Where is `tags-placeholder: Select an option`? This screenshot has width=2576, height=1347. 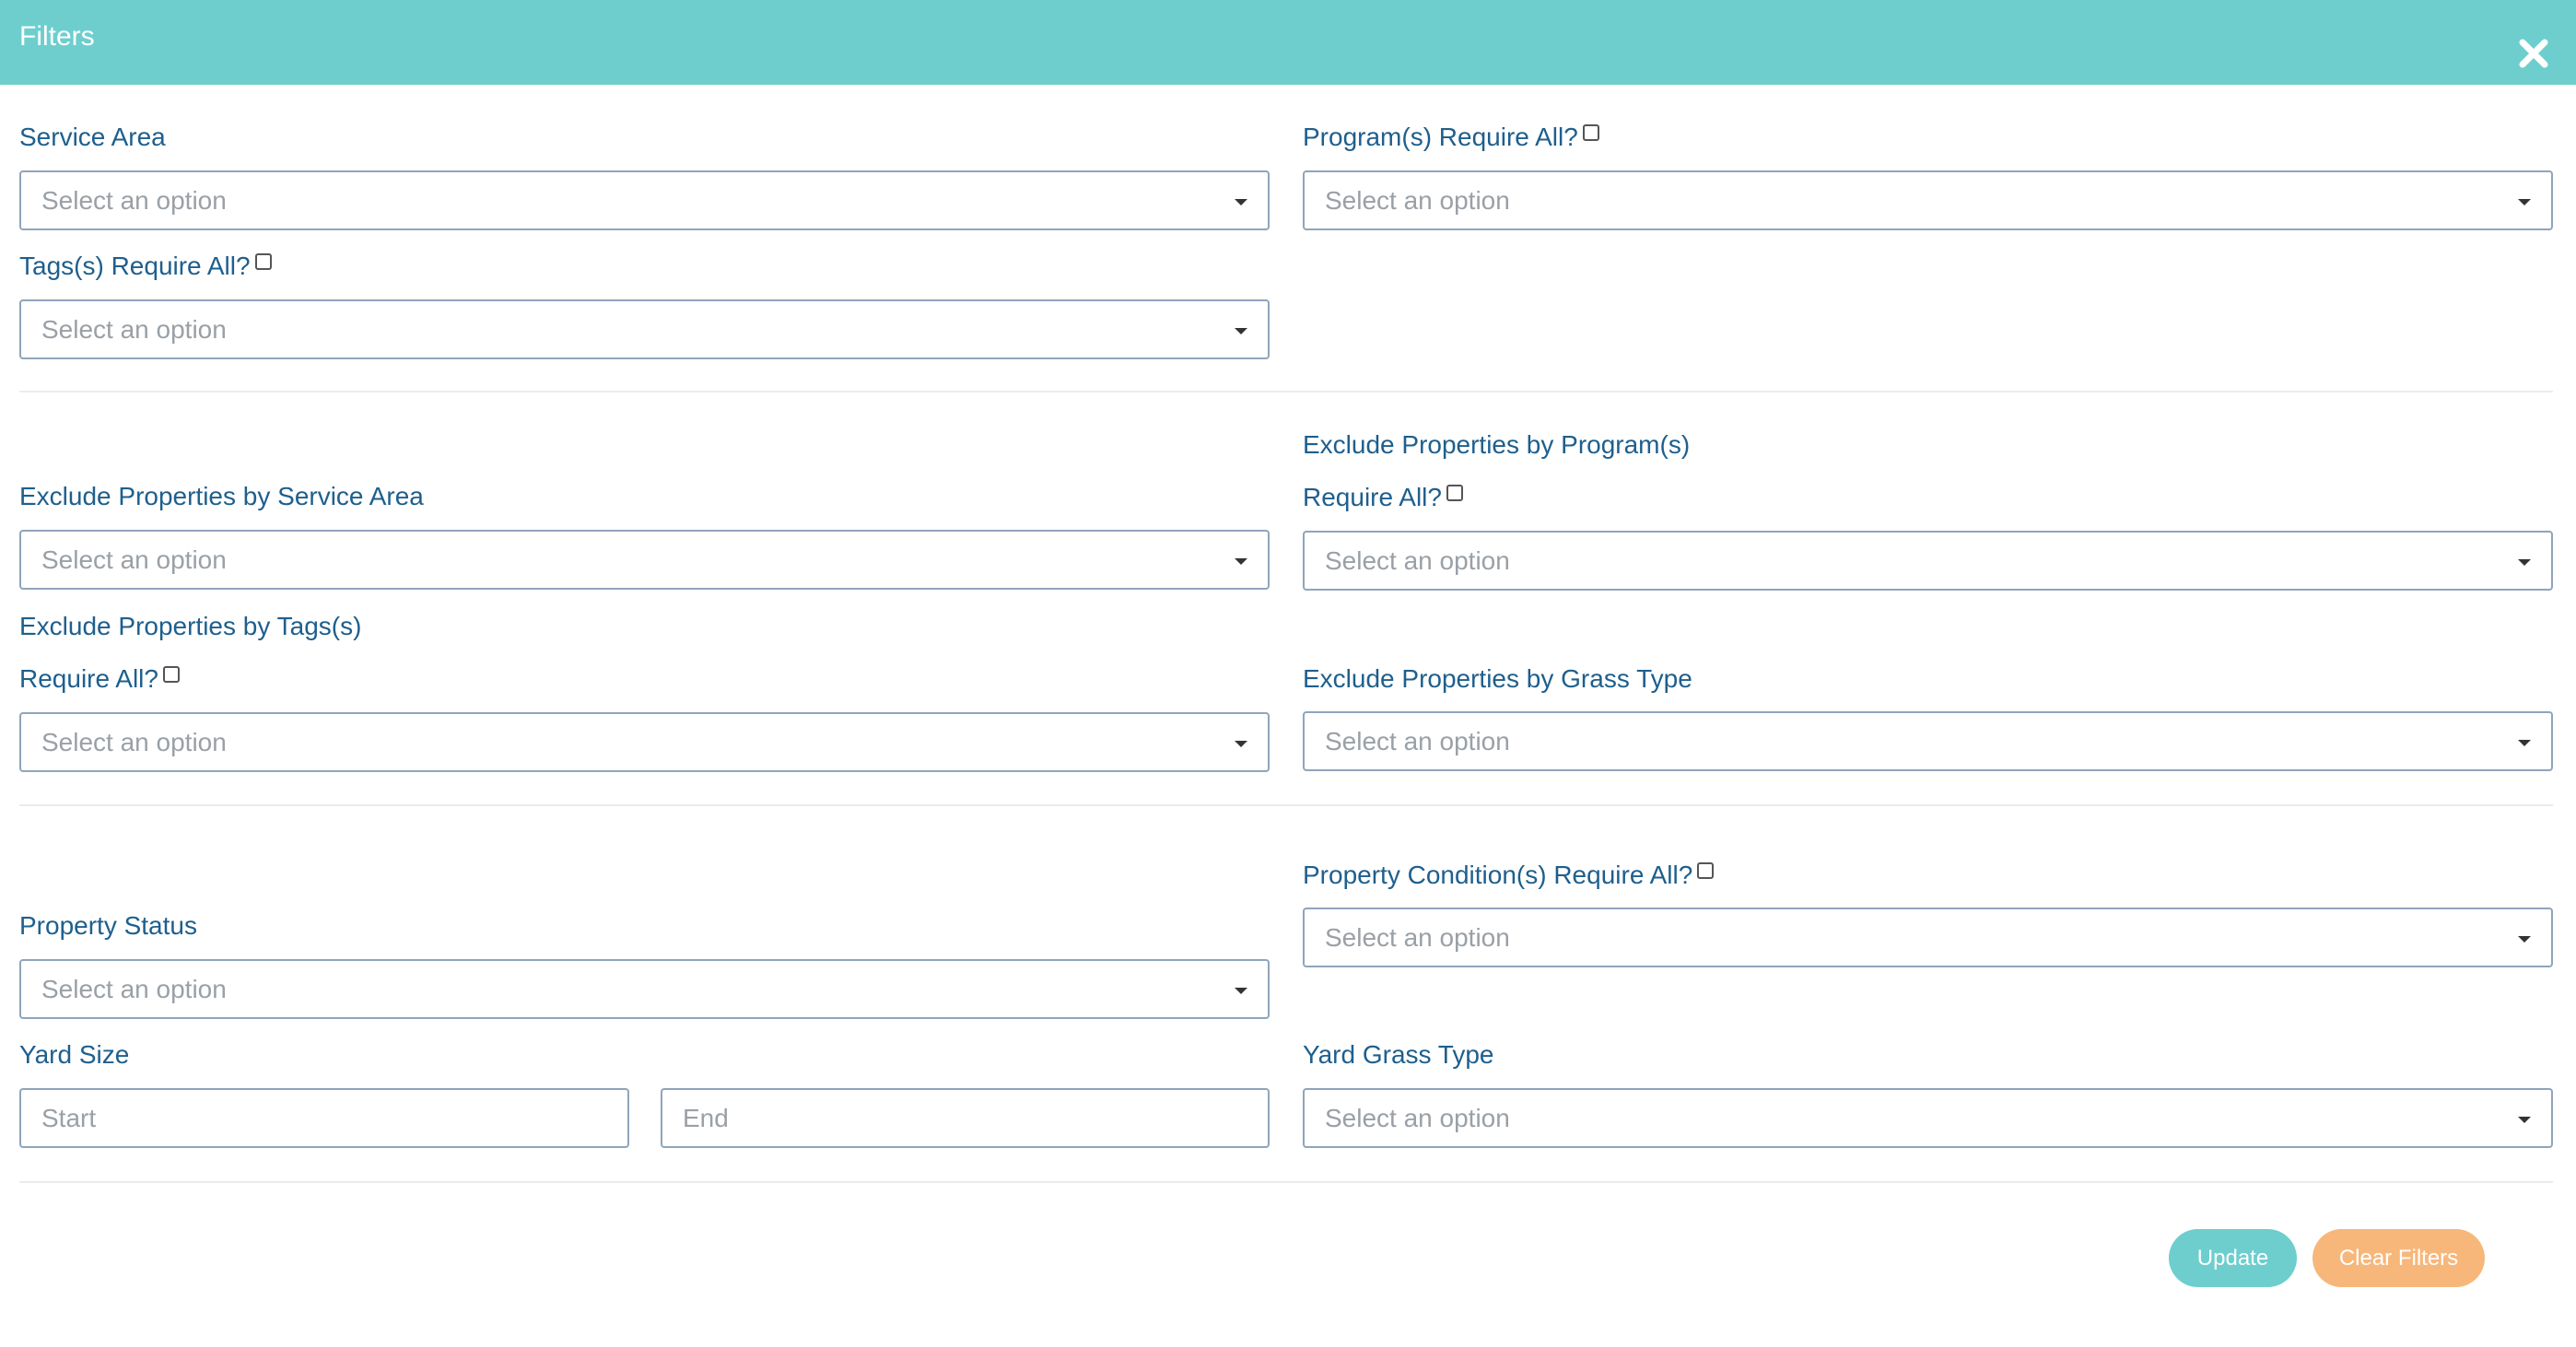
tags-placeholder: Select an option is located at coordinates (134, 329).